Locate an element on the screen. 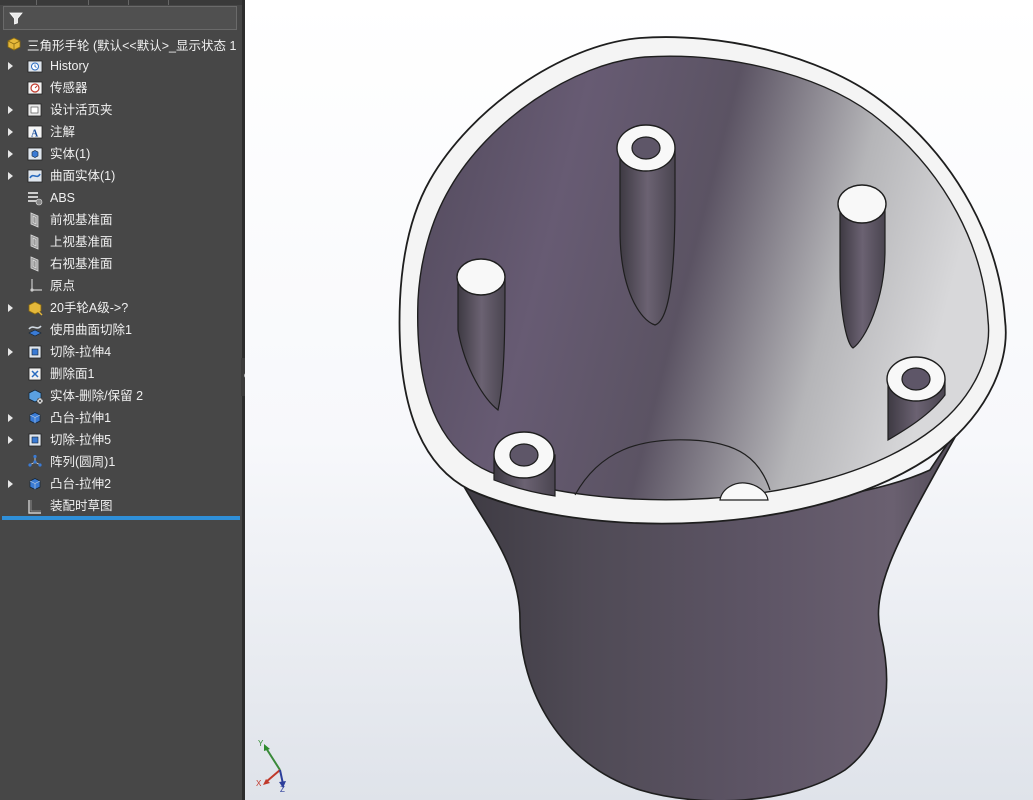 The height and width of the screenshot is (800, 1033). tree-item-label: 前视基准面 is located at coordinates (81, 220).